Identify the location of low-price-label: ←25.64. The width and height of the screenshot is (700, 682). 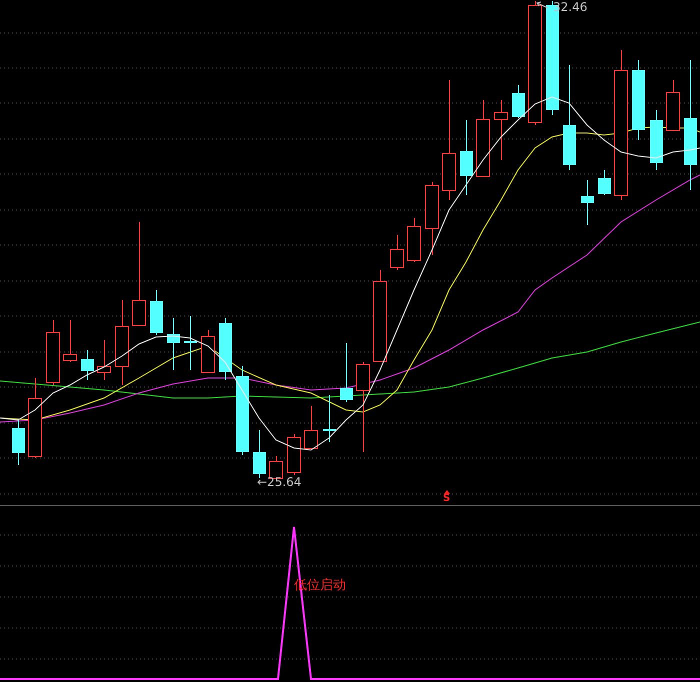
(279, 482).